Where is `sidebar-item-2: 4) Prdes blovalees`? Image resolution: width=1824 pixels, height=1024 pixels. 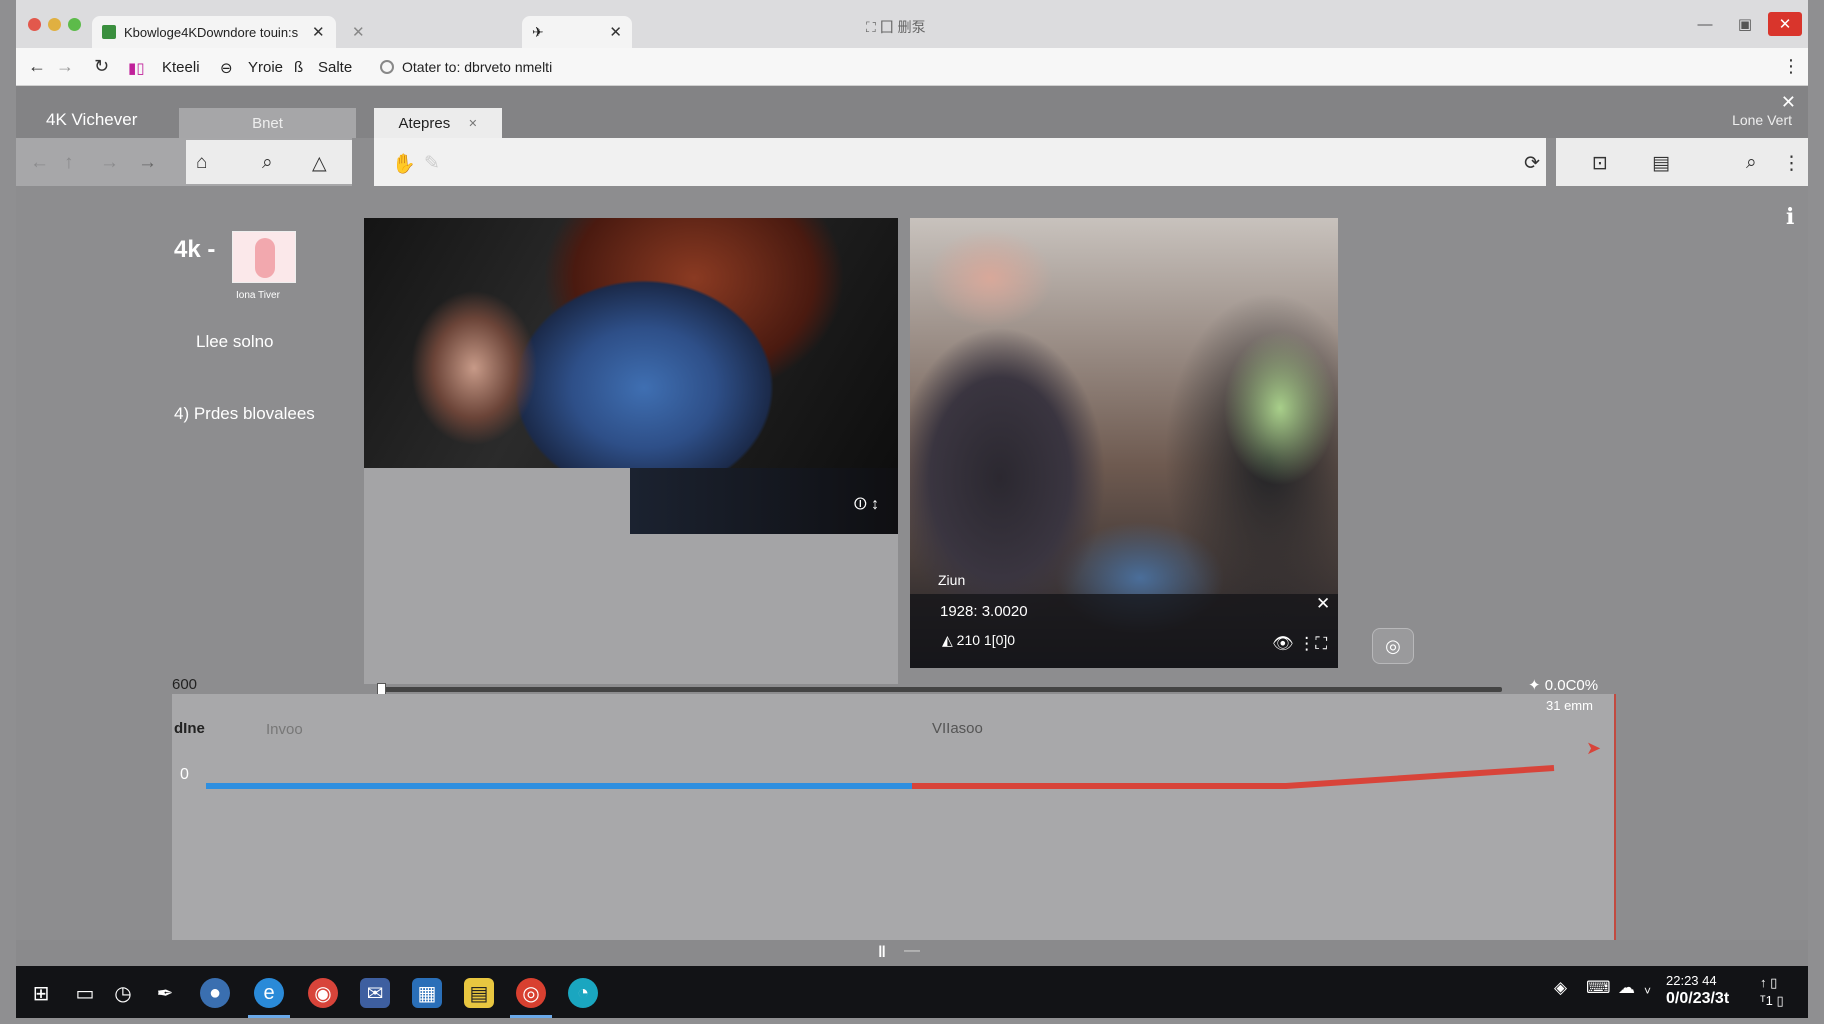 sidebar-item-2: 4) Prdes blovalees is located at coordinates (244, 414).